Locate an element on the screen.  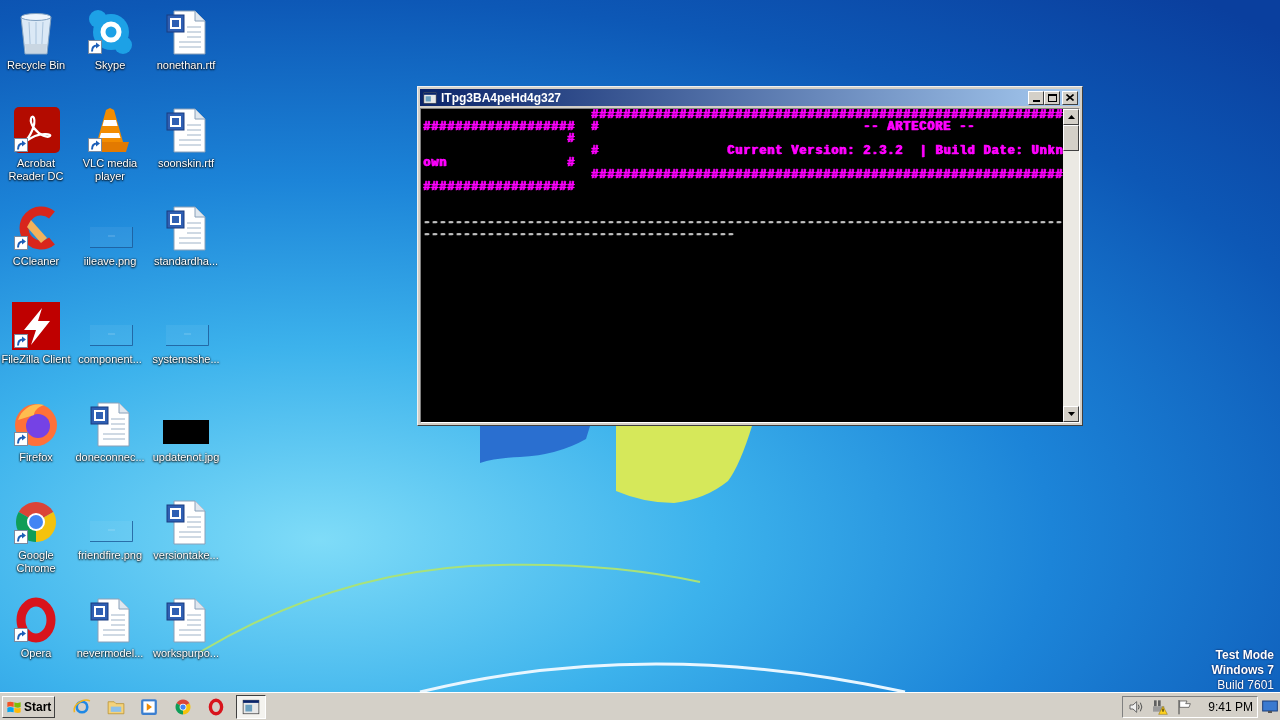
scroll-down-button is located at coordinates (1071, 414).